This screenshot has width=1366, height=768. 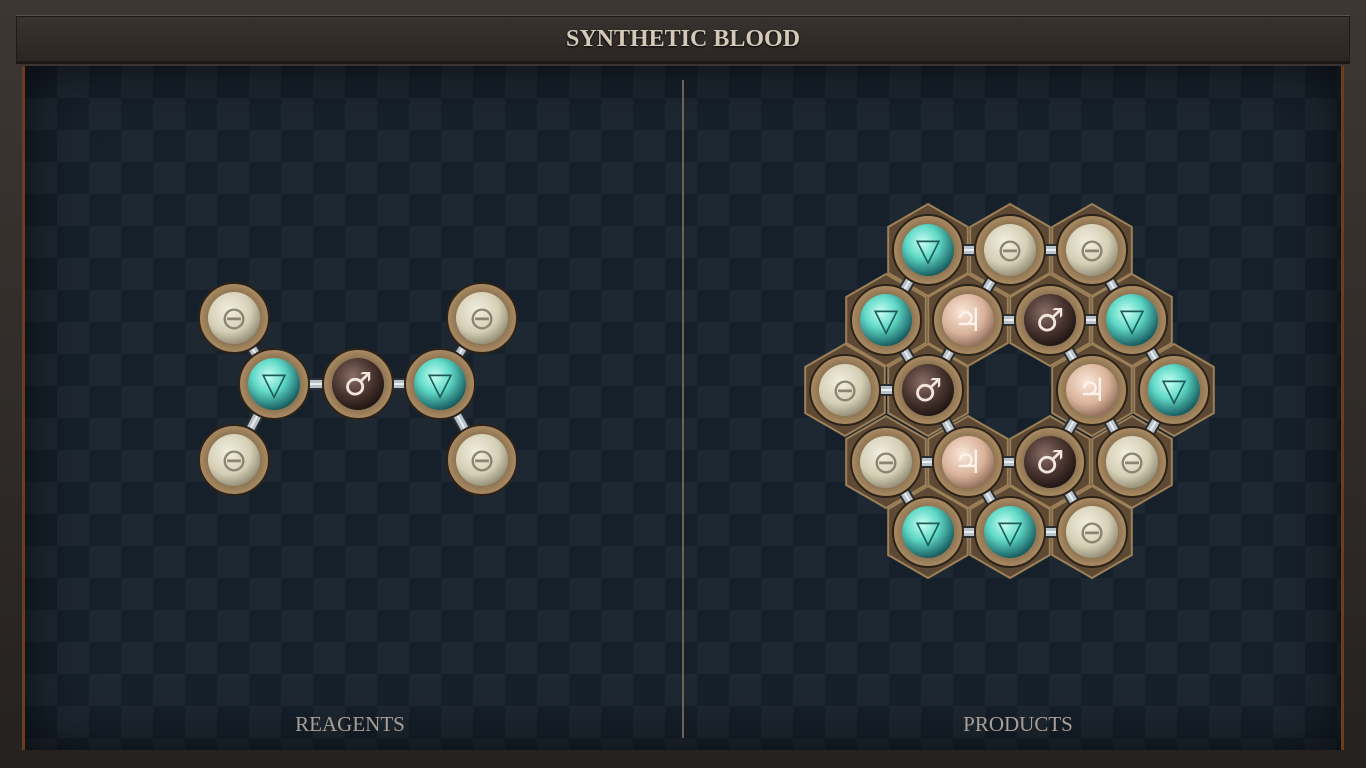 I want to click on reagent-molecule: ⊖ ▽ ⊖ ♂ ▽ ⊖ ⊖, so click(x=358, y=389).